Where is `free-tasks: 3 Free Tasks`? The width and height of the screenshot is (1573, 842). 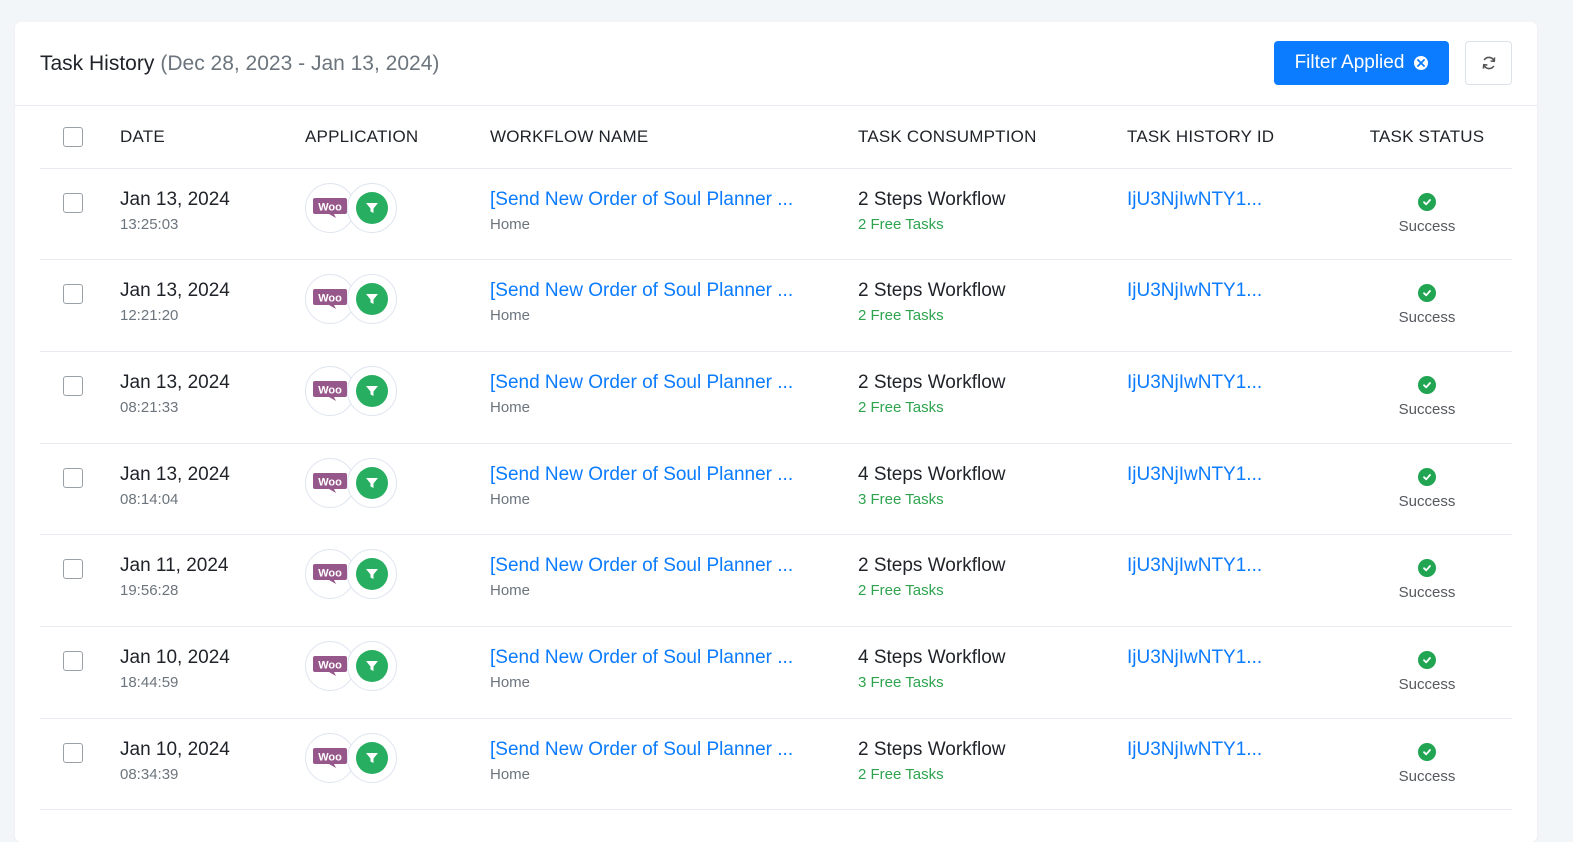 free-tasks: 3 Free Tasks is located at coordinates (901, 499).